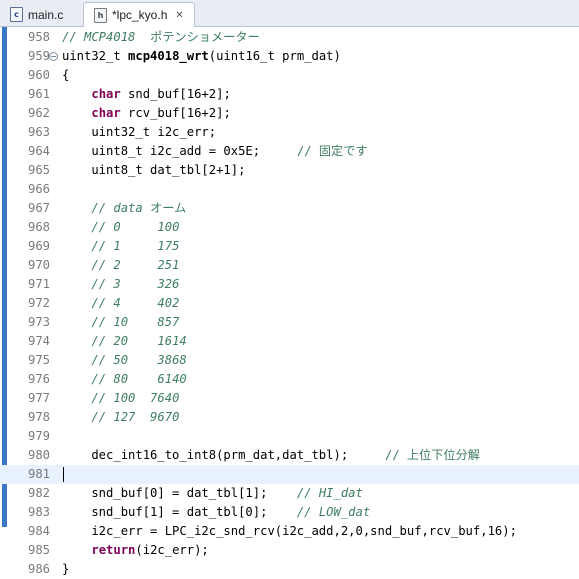 This screenshot has width=579, height=579. Describe the element at coordinates (175, 94) in the screenshot. I see `code-token: snd_buf[16+2];` at that location.